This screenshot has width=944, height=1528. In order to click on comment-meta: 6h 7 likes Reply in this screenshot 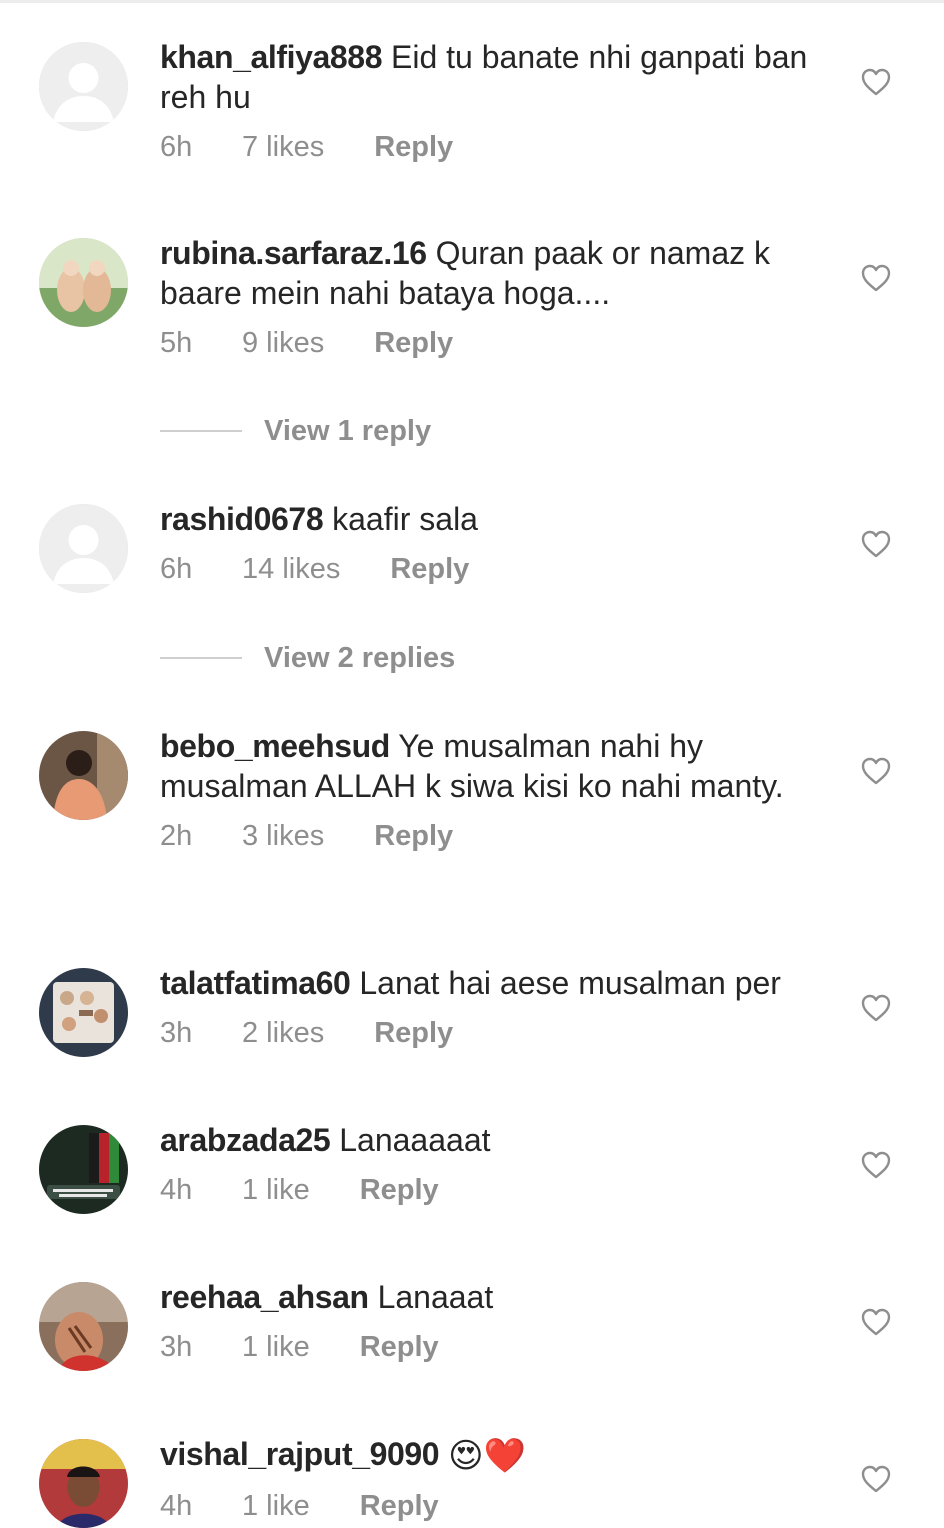, I will do `click(500, 147)`.